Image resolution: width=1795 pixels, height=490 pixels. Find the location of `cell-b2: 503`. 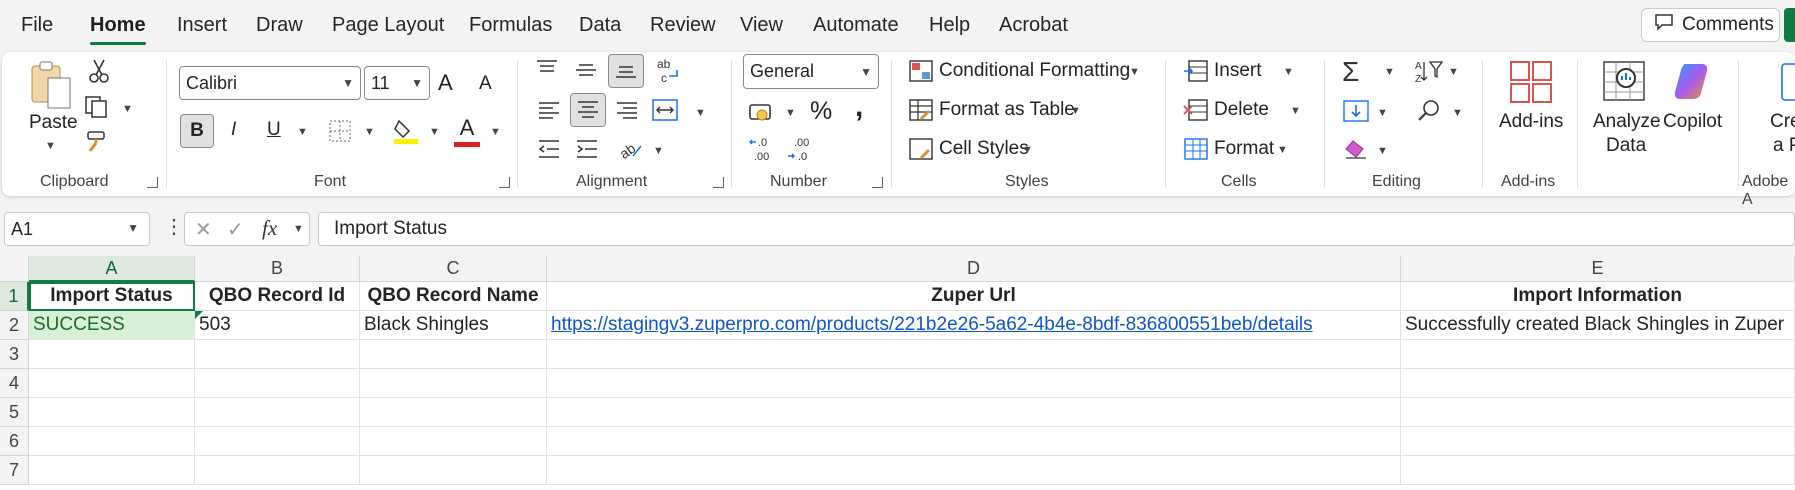

cell-b2: 503 is located at coordinates (277, 325).